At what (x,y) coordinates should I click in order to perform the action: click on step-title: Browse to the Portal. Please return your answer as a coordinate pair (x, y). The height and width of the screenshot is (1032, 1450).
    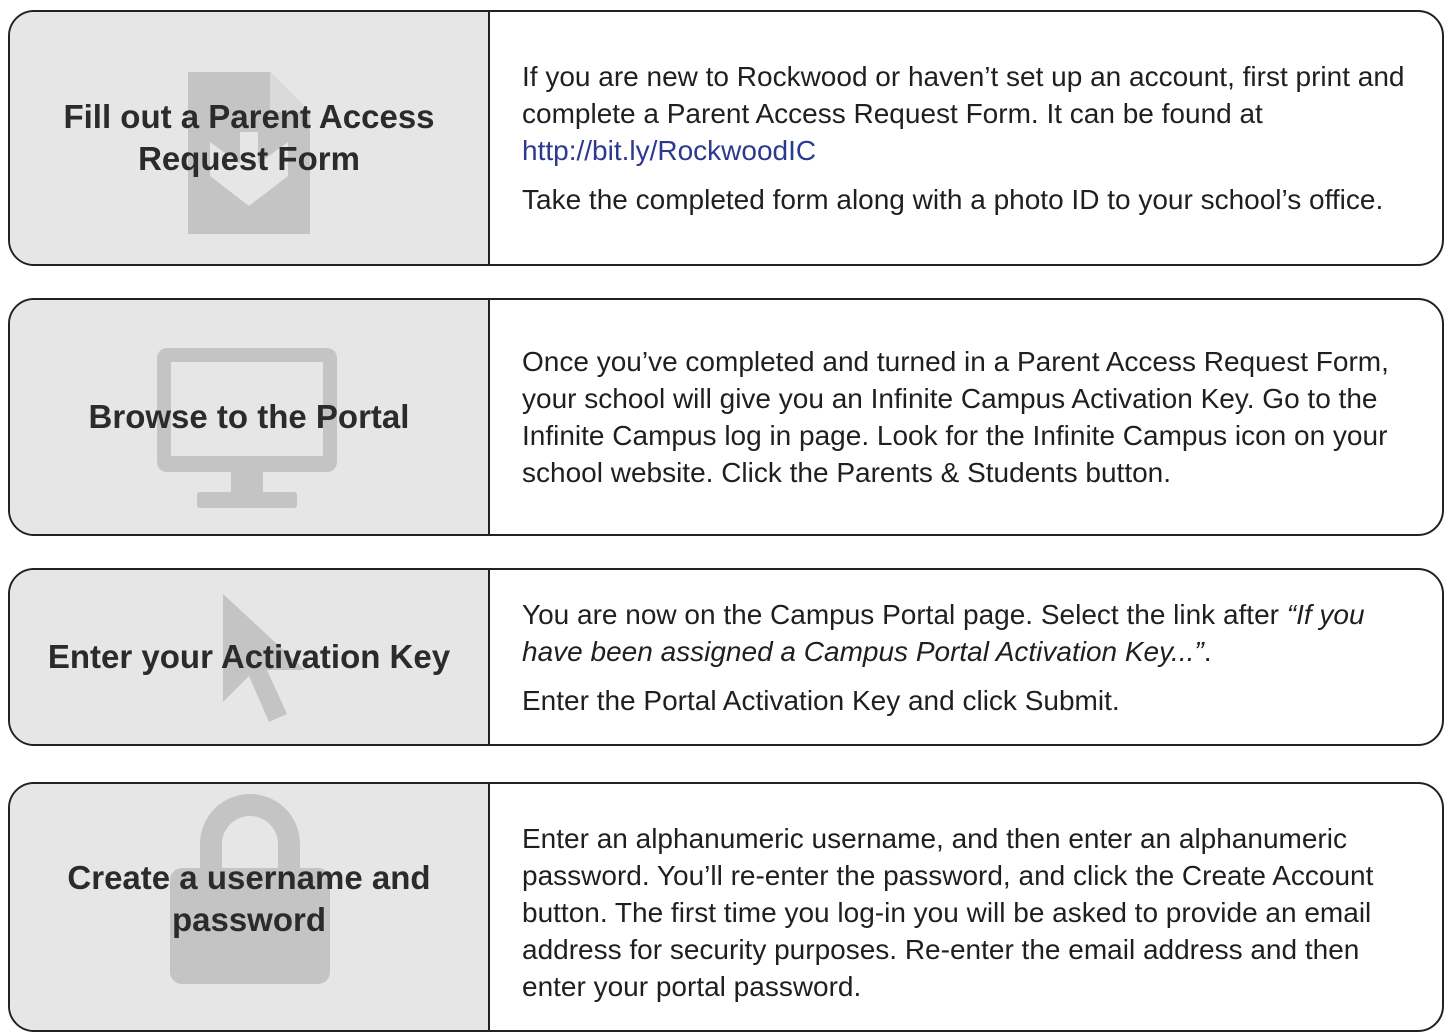
    Looking at the image, I should click on (249, 416).